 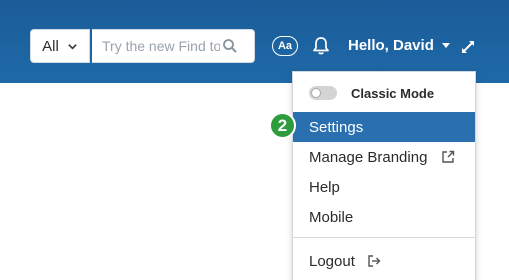 What do you see at coordinates (161, 46) in the screenshot?
I see `search-input` at bounding box center [161, 46].